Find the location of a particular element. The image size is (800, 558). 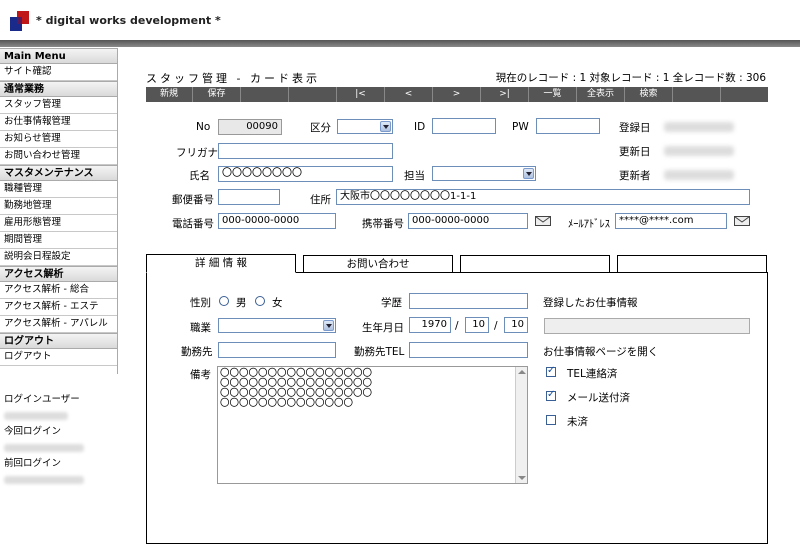

sidebar-item-seminar: 説明会日程設定 is located at coordinates (58, 257).